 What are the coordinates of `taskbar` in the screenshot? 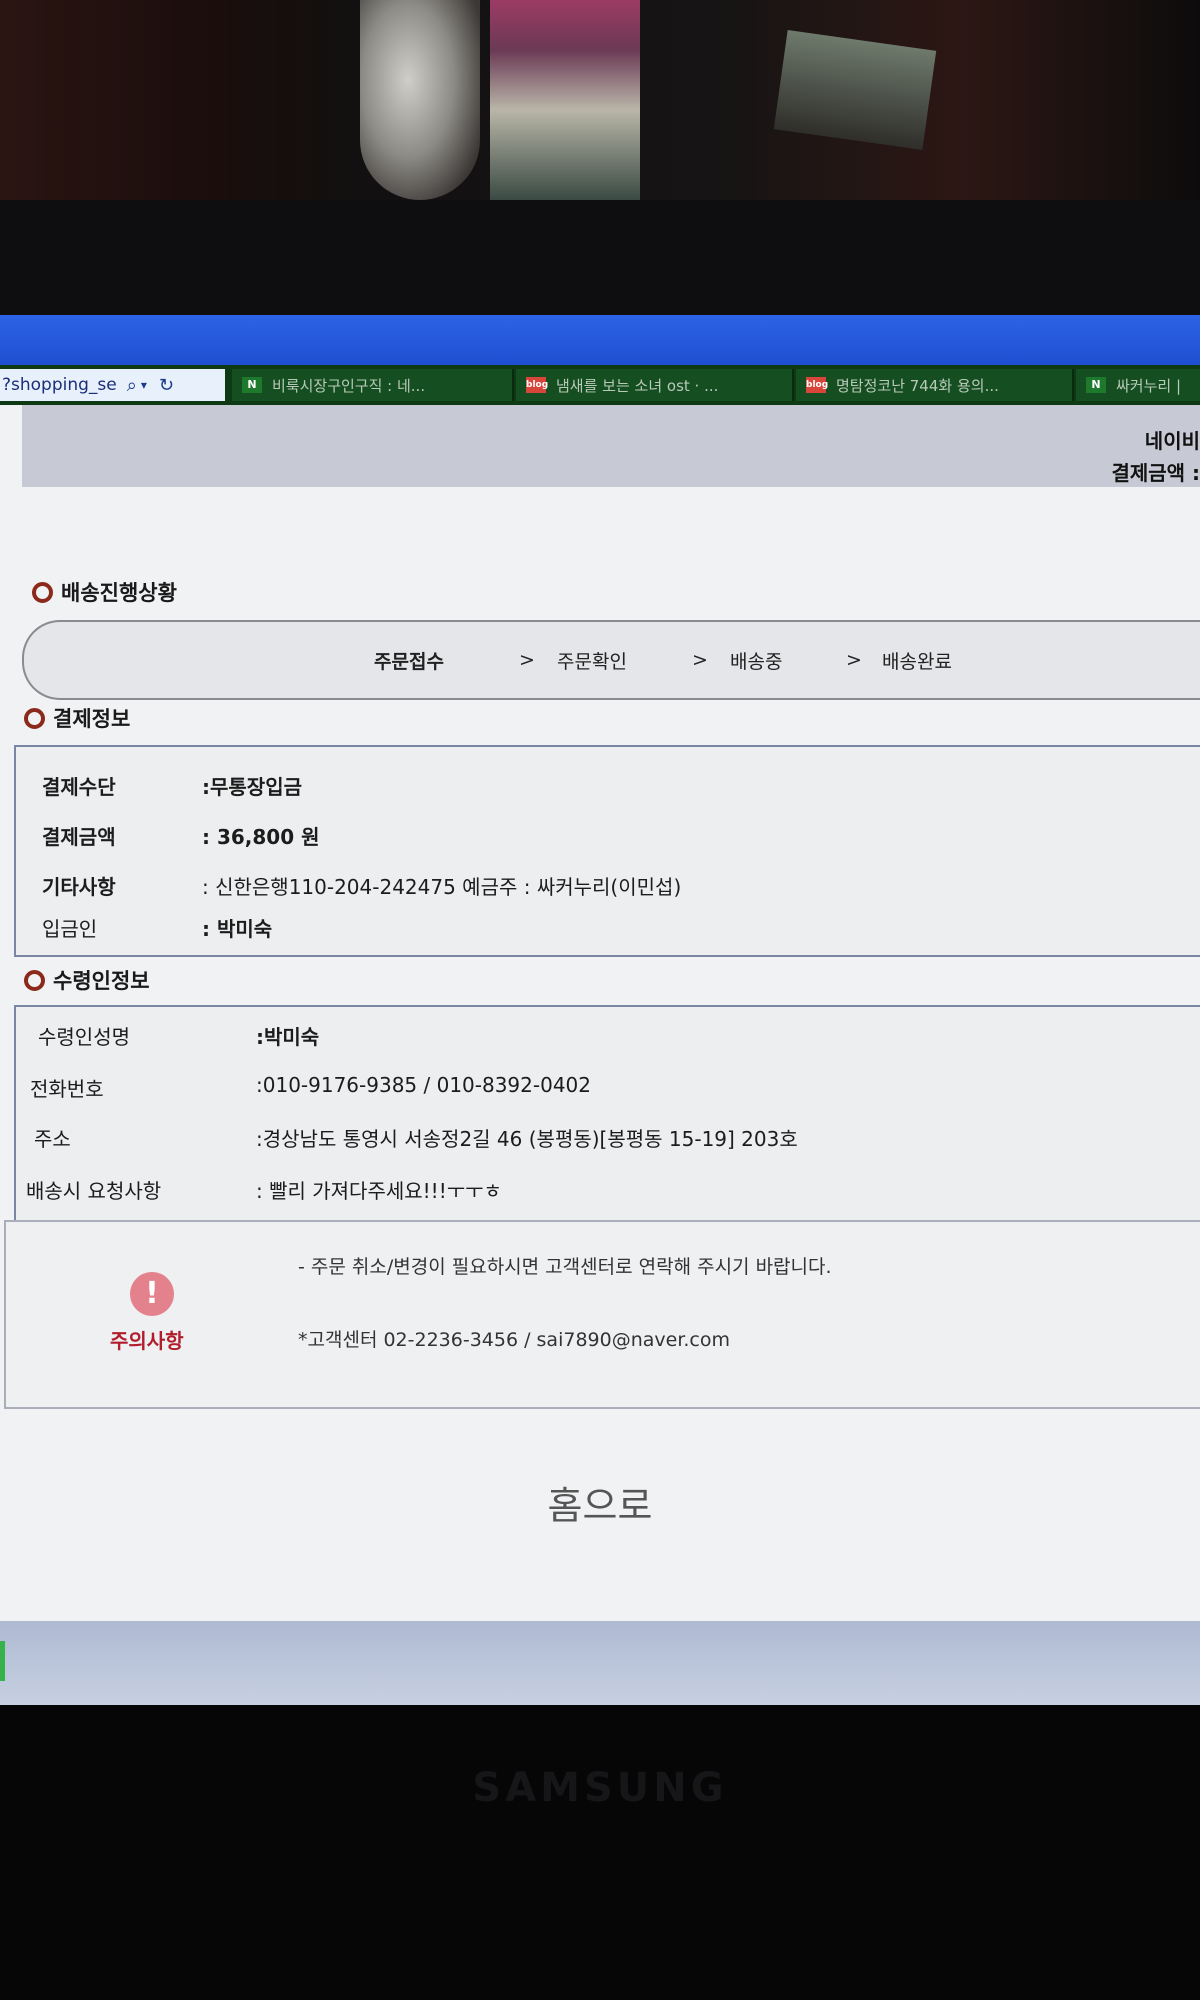 It's located at (600, 1663).